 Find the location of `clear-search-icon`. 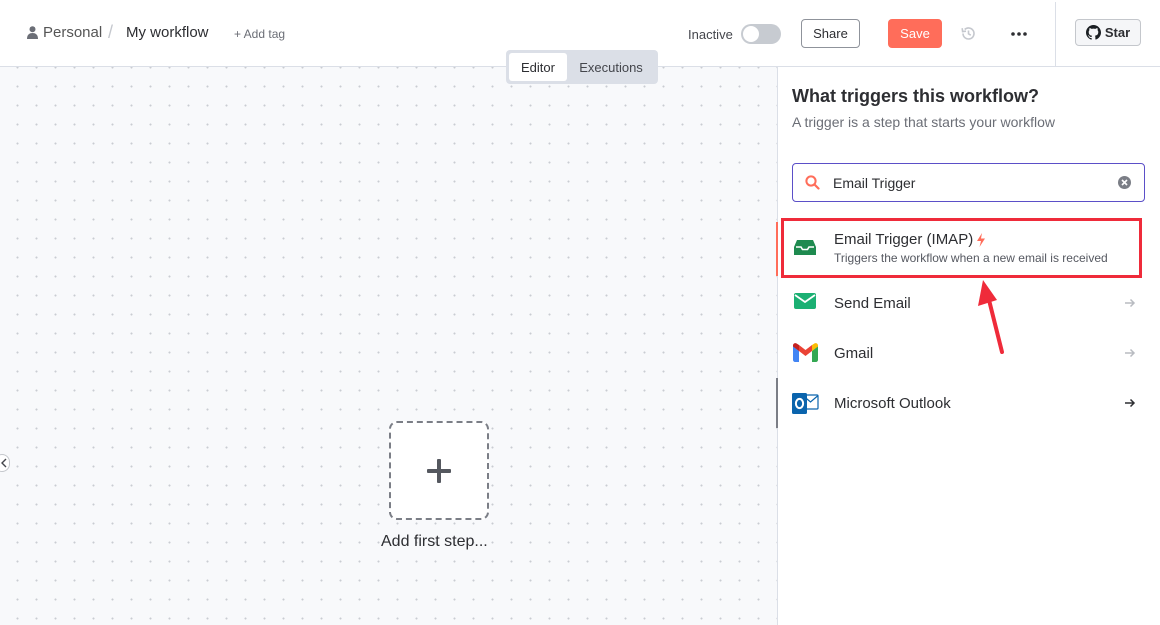

clear-search-icon is located at coordinates (1124, 182).